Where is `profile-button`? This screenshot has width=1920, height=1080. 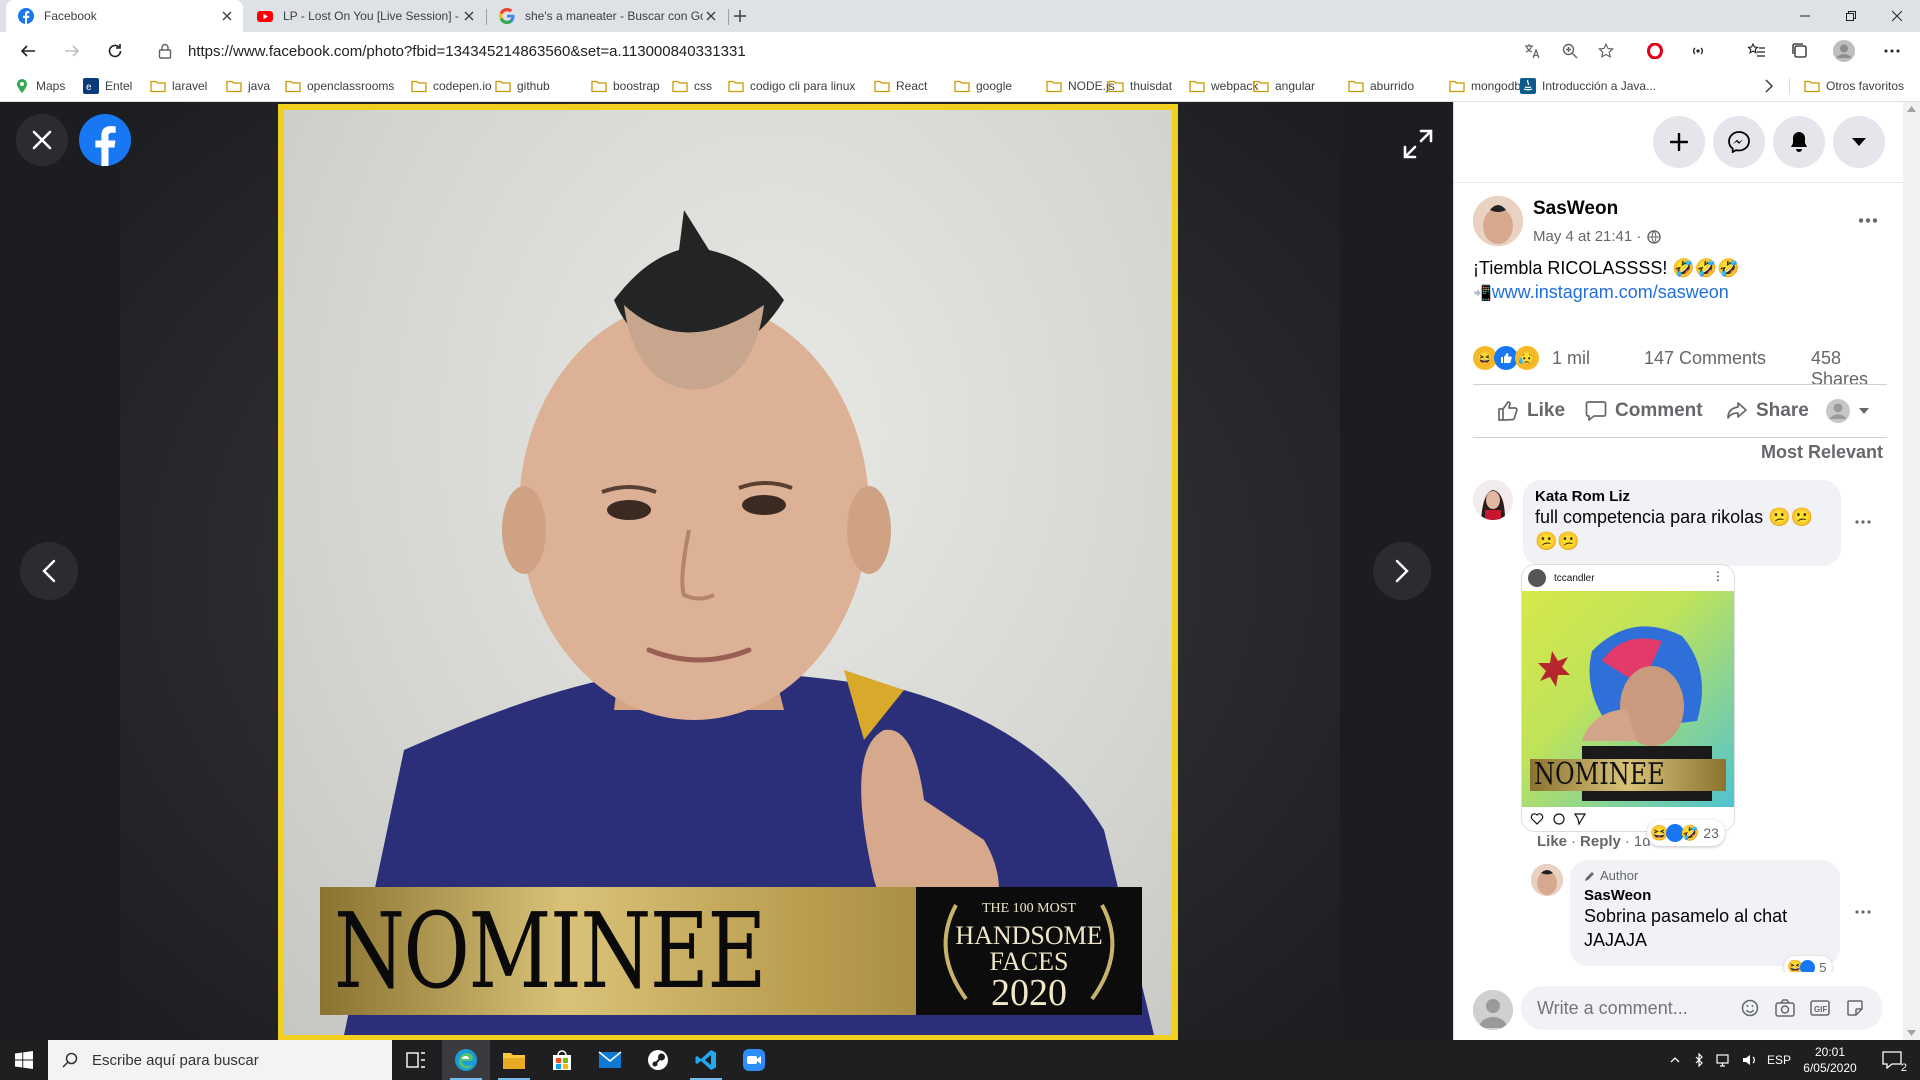 profile-button is located at coordinates (1844, 51).